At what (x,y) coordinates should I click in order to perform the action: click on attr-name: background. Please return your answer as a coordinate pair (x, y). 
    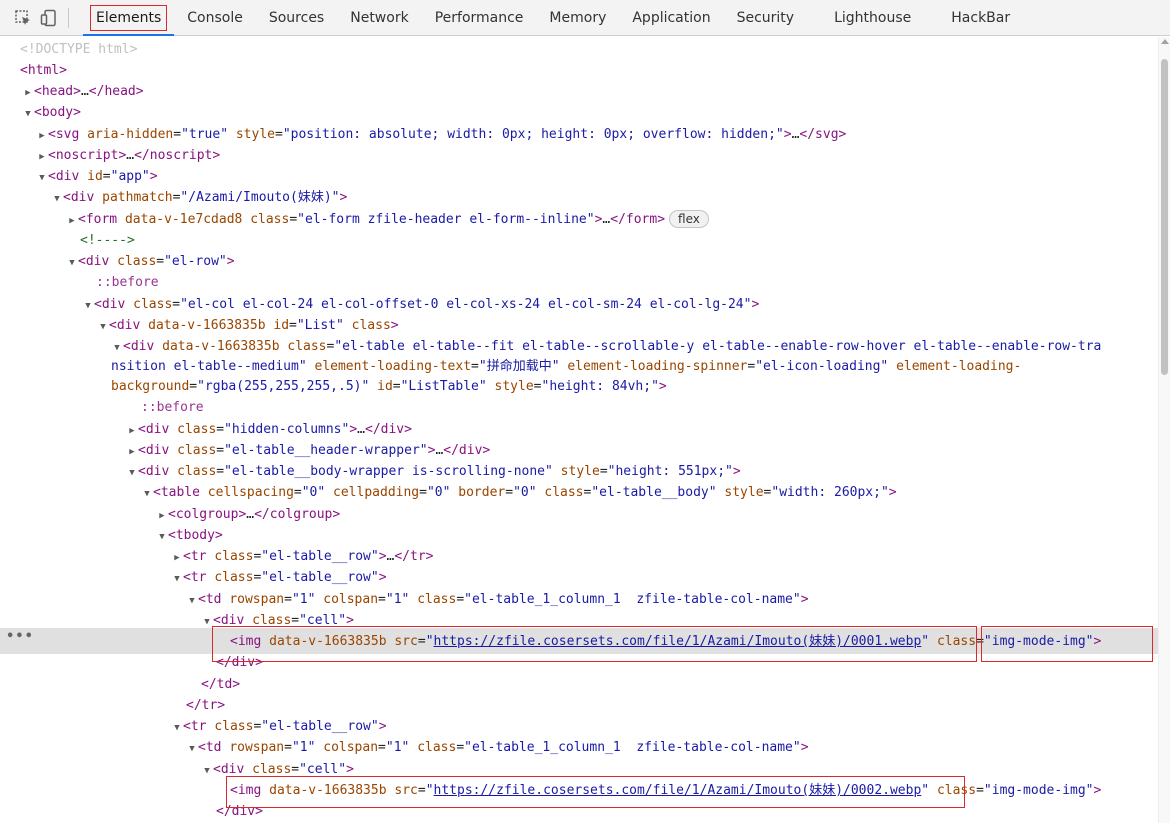
    Looking at the image, I should click on (150, 386).